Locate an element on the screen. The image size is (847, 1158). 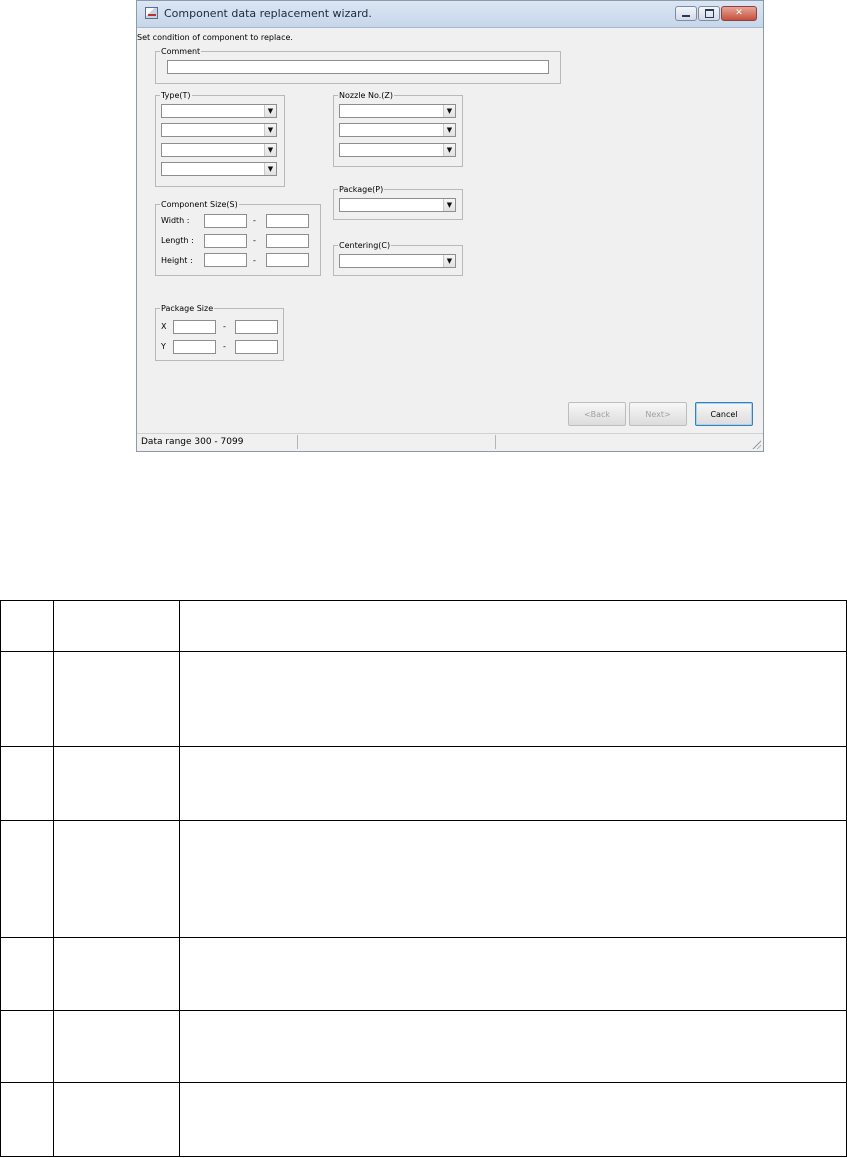
width-min-input is located at coordinates (225, 221).